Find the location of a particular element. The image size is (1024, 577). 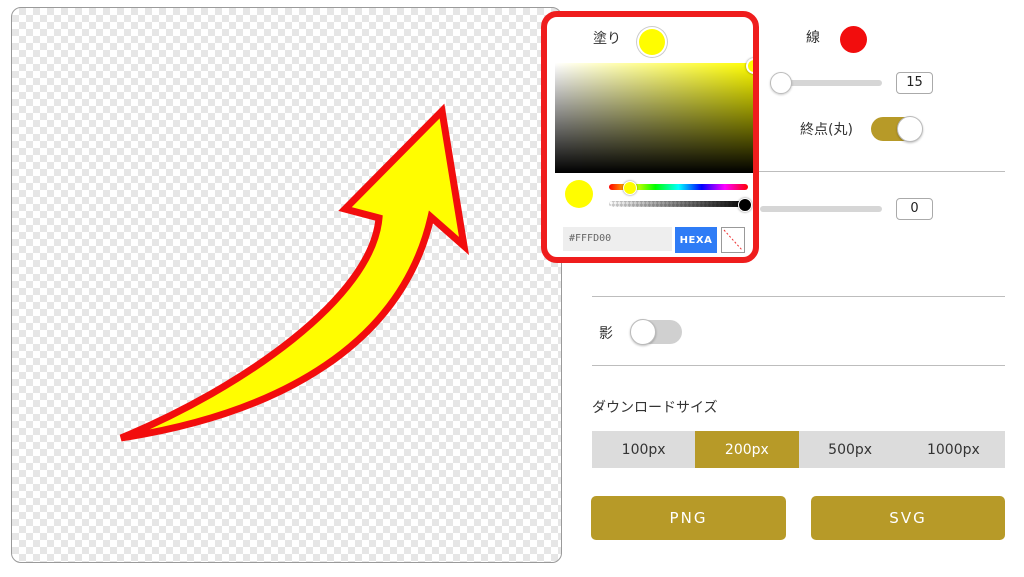

shadow-toggle-knob is located at coordinates (643, 332).